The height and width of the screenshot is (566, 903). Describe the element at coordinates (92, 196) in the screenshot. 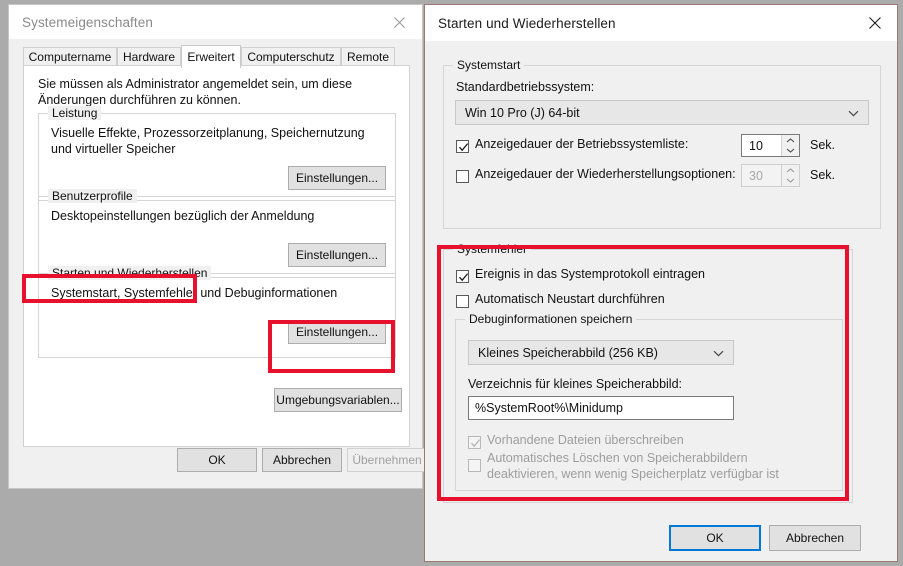

I see `group-benutzerprofile-legend: Benutzerprofile` at that location.